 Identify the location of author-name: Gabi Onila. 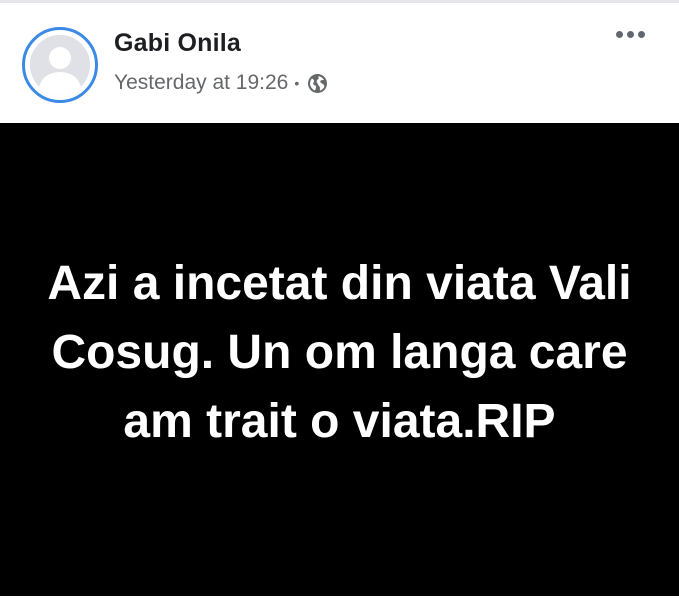
(177, 43).